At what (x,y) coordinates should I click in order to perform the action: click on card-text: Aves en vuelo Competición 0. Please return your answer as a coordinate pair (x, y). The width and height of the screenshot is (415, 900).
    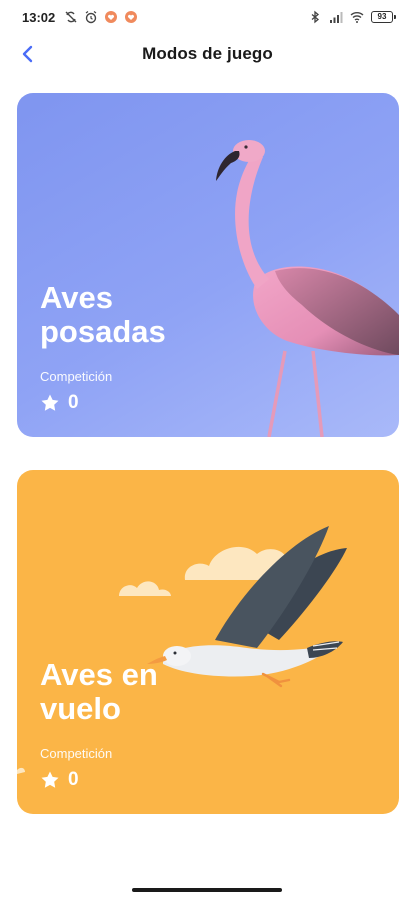
    Looking at the image, I should click on (120, 724).